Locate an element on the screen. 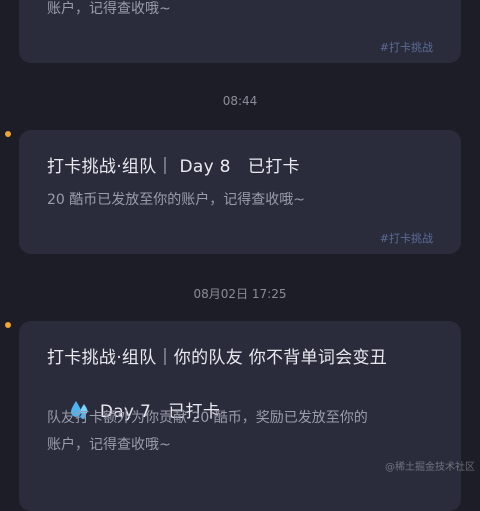 Image resolution: width=480 pixels, height=511 pixels. message-body: 队友打卡额外为你贡献 20 酷币，奖励已发放至你的 is located at coordinates (207, 418).